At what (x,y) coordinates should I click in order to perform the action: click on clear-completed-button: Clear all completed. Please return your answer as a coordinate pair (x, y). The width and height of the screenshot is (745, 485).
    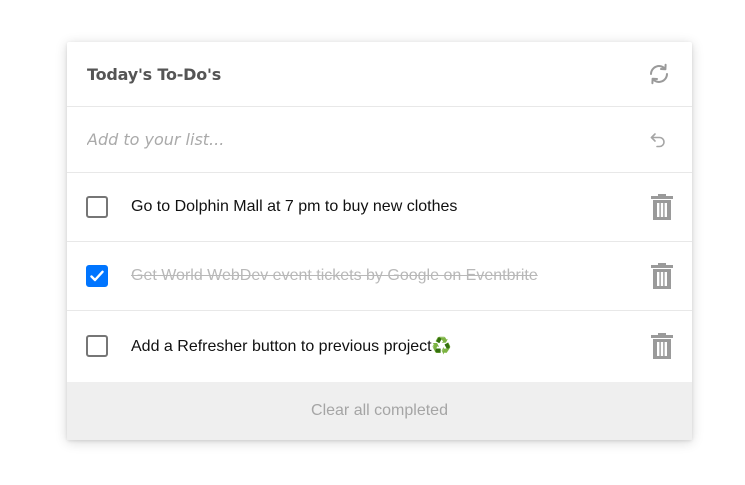
    Looking at the image, I should click on (379, 411).